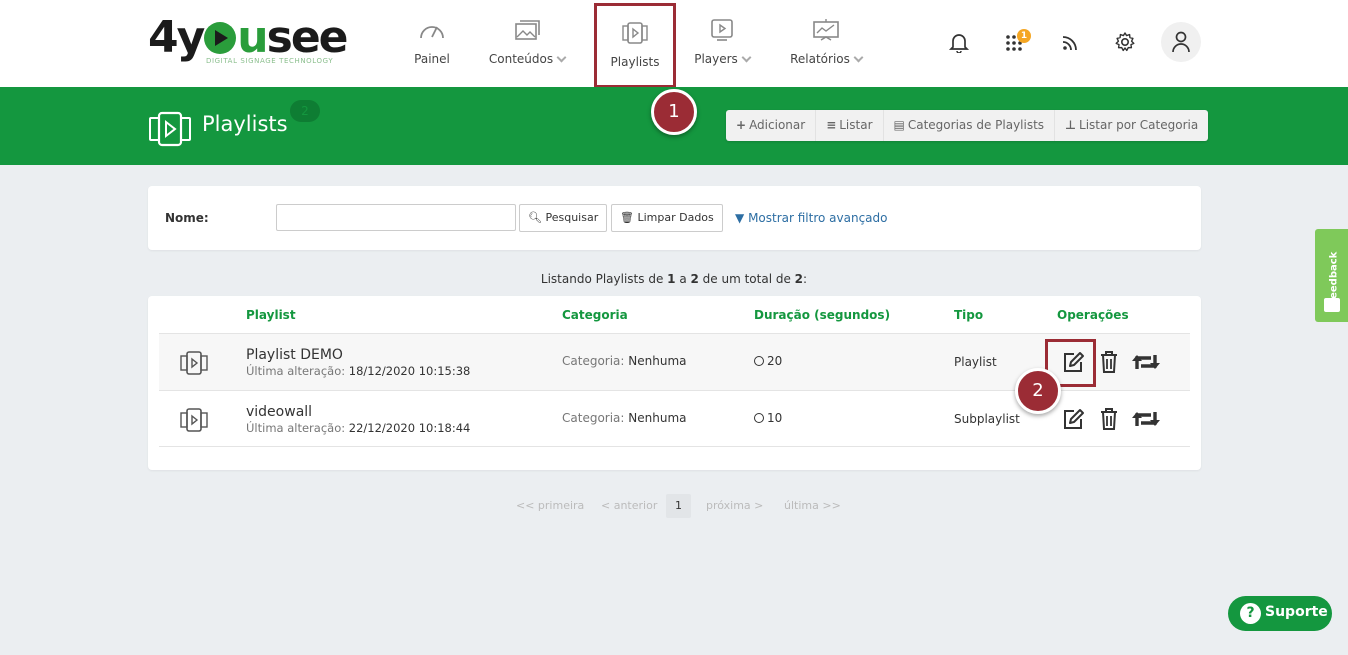 Image resolution: width=1348 pixels, height=655 pixels. Describe the element at coordinates (1071, 125) in the screenshot. I see `sitemap-icon: ⊥` at that location.